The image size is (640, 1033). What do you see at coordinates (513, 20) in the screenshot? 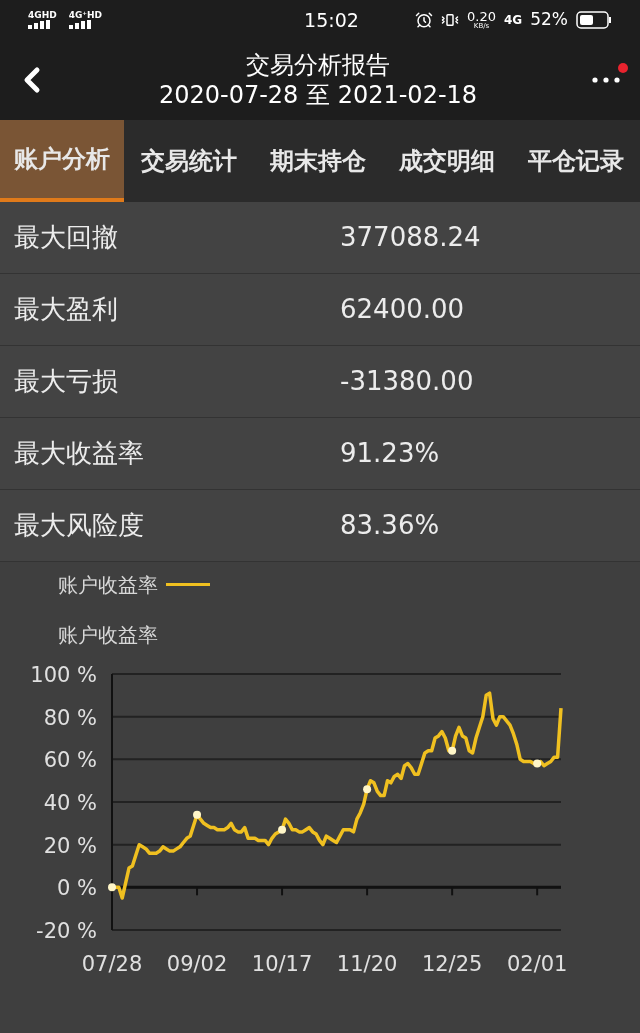
I see `network-type: 4G` at bounding box center [513, 20].